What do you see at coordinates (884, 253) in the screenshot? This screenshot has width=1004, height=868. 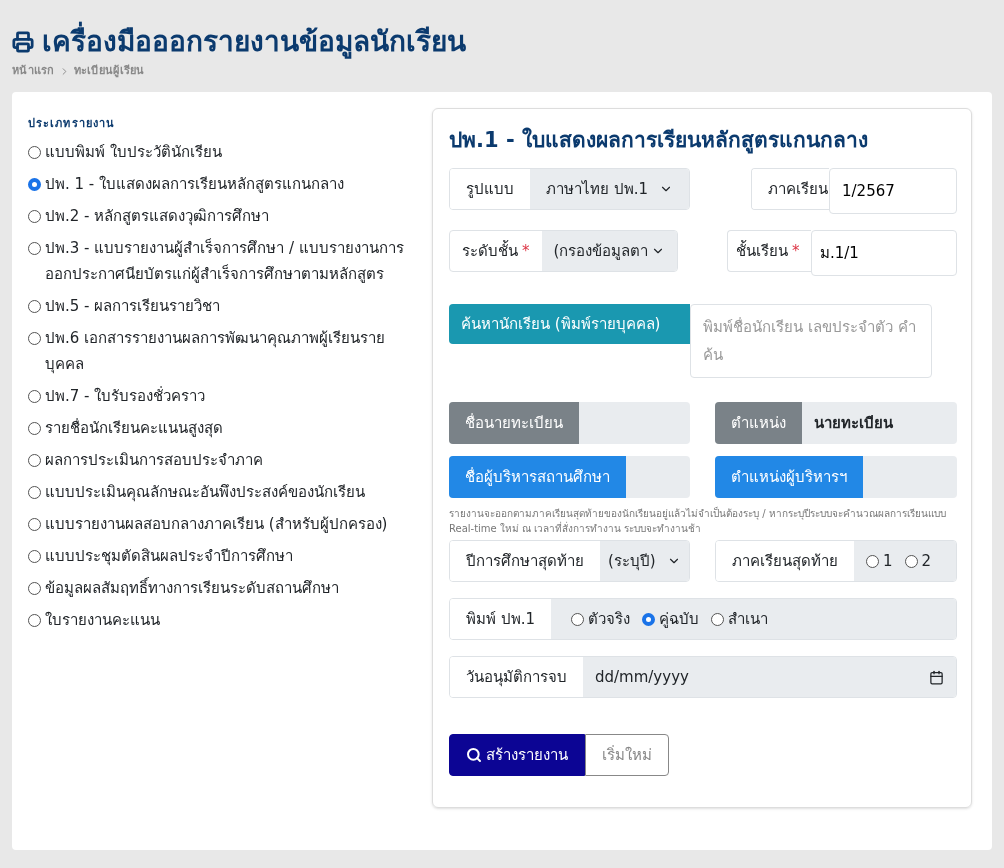 I see `classroom-input: ม.1/1` at bounding box center [884, 253].